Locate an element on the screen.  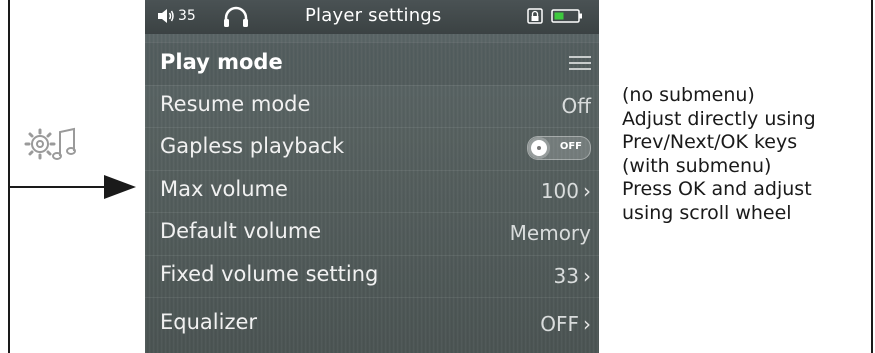
headphone-icon is located at coordinates (236, 16).